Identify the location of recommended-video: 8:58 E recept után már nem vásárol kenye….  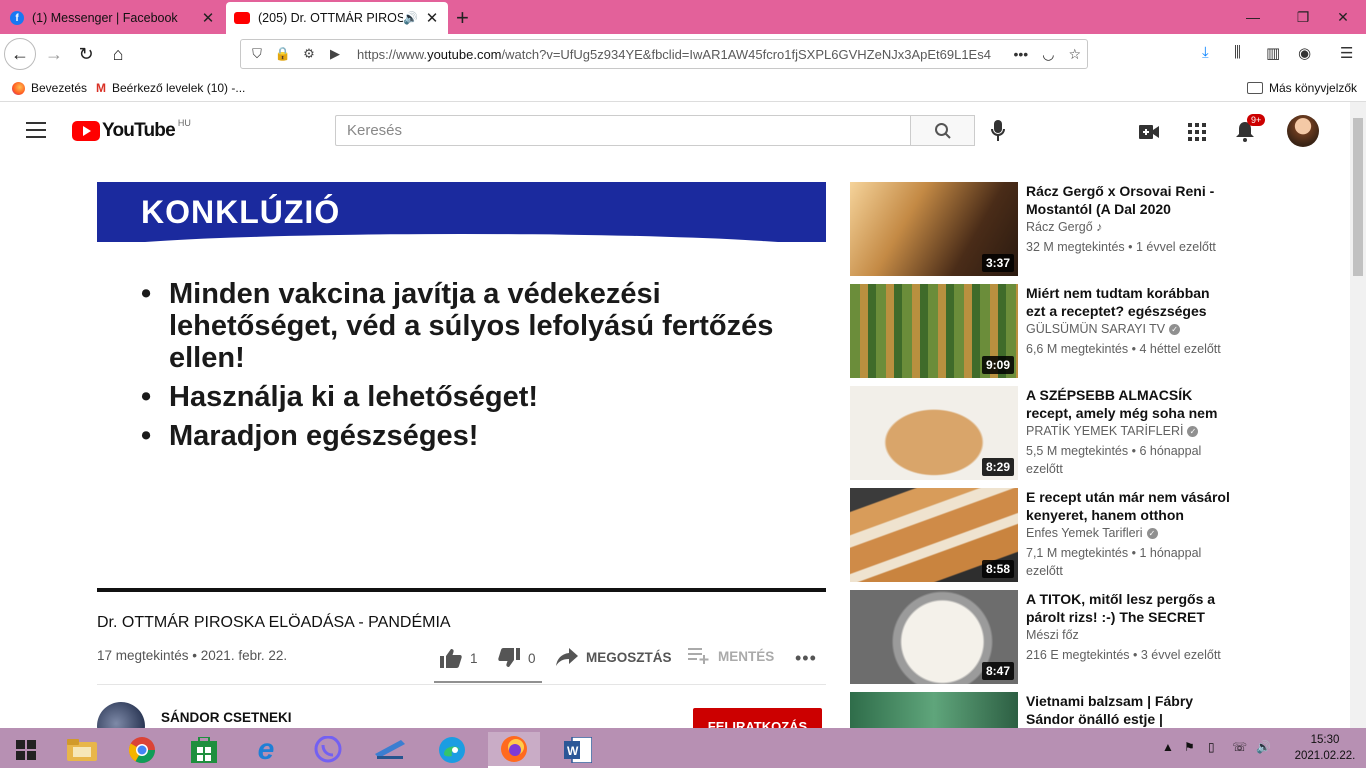
(1040, 535).